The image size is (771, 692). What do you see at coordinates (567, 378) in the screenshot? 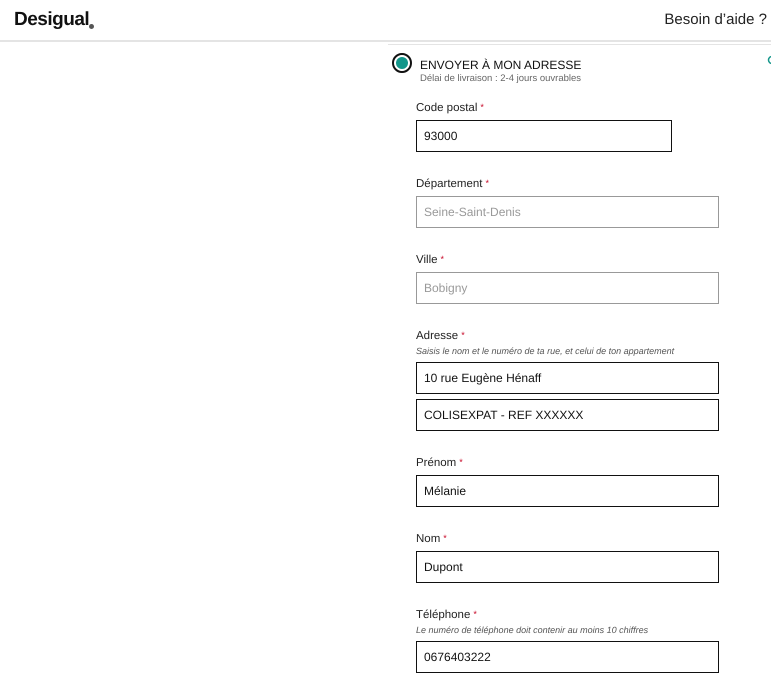
I see `input-field: 10 rue Eugène Hénaff` at bounding box center [567, 378].